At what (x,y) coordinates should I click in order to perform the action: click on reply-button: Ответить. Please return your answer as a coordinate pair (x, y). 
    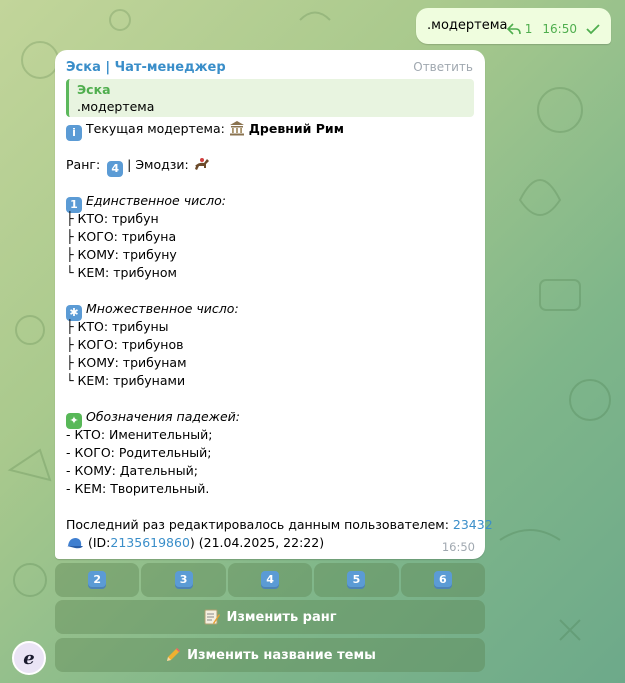
    Looking at the image, I should click on (443, 67).